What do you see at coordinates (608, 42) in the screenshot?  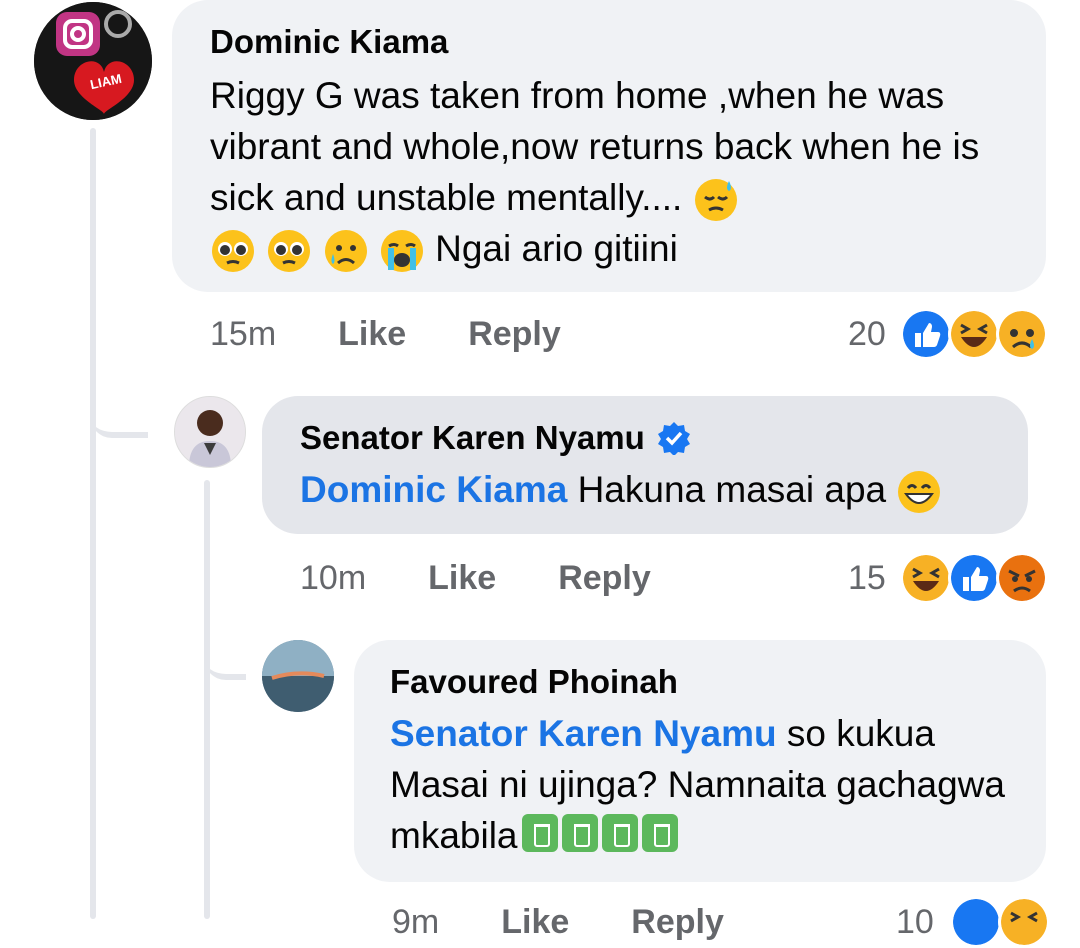 I see `comment-author: Dominic Kiama` at bounding box center [608, 42].